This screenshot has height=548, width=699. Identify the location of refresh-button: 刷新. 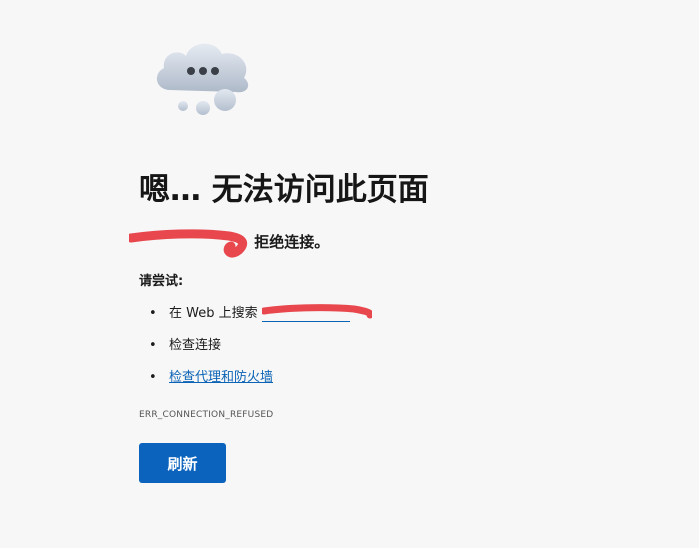
(182, 463).